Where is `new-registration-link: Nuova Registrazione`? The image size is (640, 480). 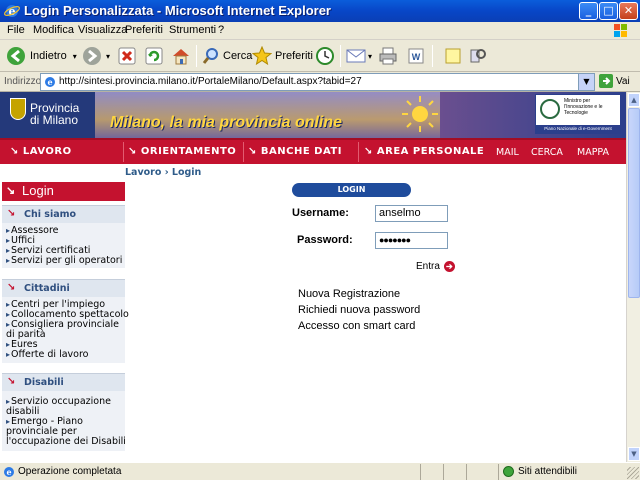
new-registration-link: Nuova Registrazione is located at coordinates (349, 294).